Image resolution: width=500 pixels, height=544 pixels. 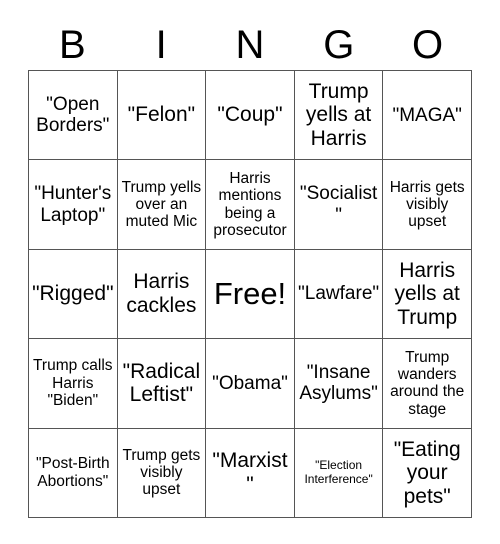 I want to click on bingo-cell-n1: "Coup", so click(x=250, y=116).